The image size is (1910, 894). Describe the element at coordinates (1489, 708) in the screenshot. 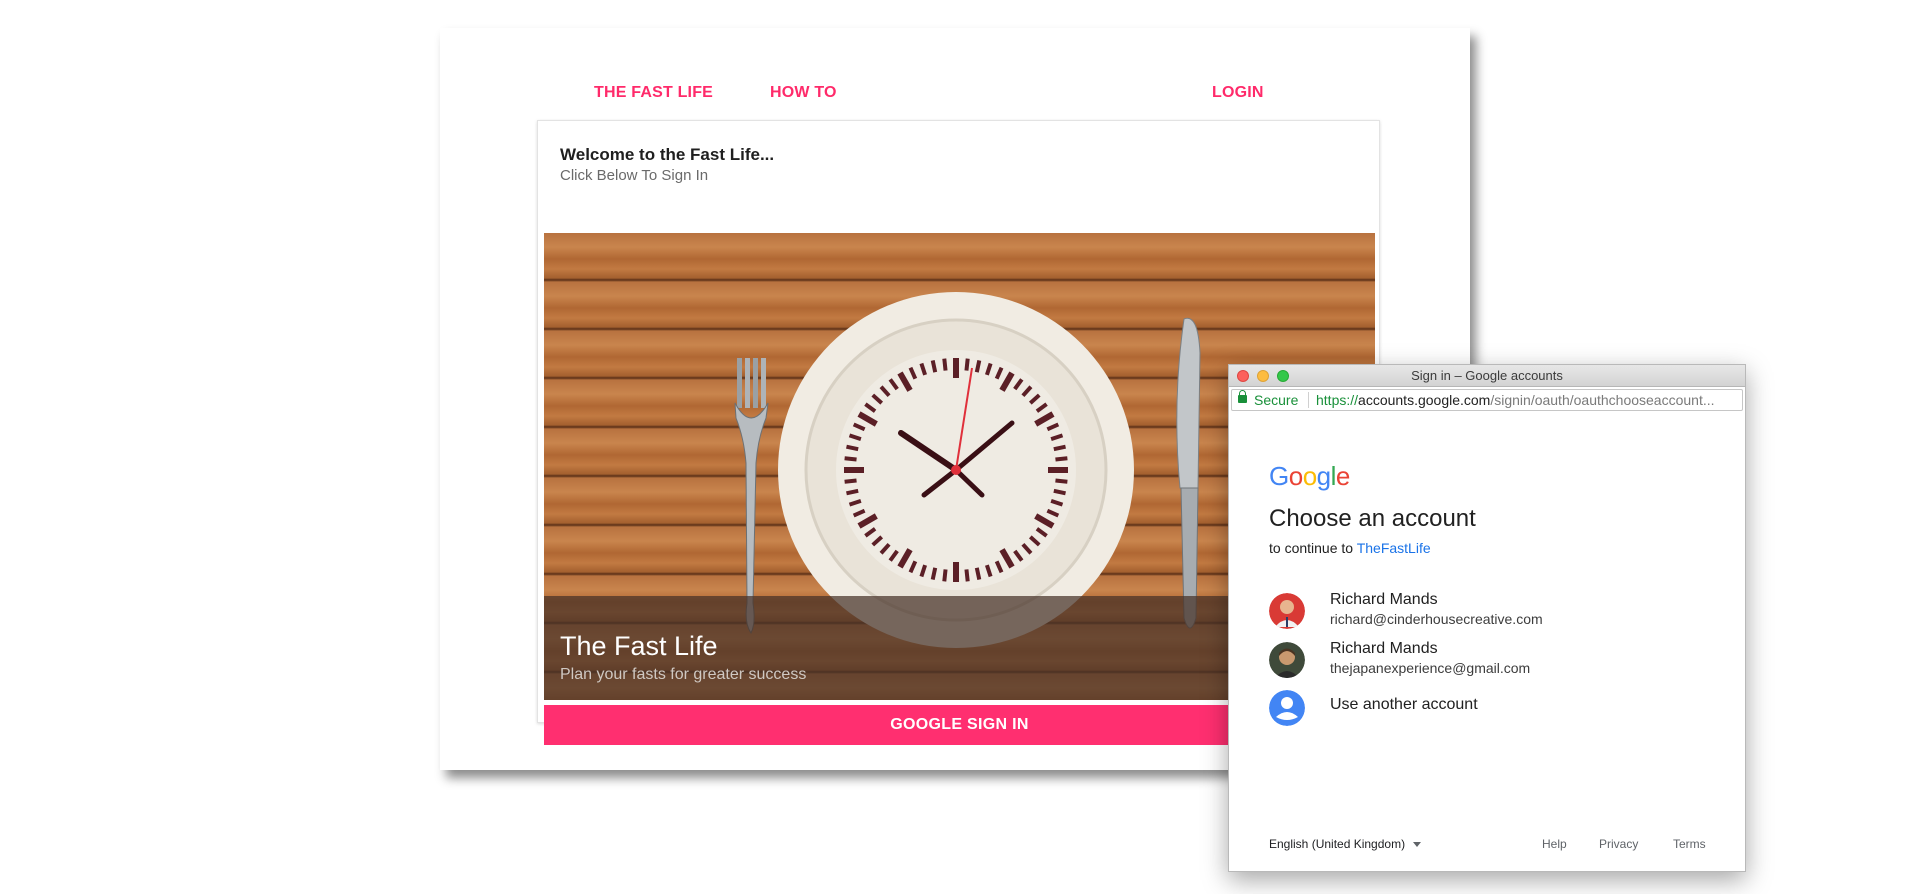

I see `use-another-account-item: Use another account` at that location.